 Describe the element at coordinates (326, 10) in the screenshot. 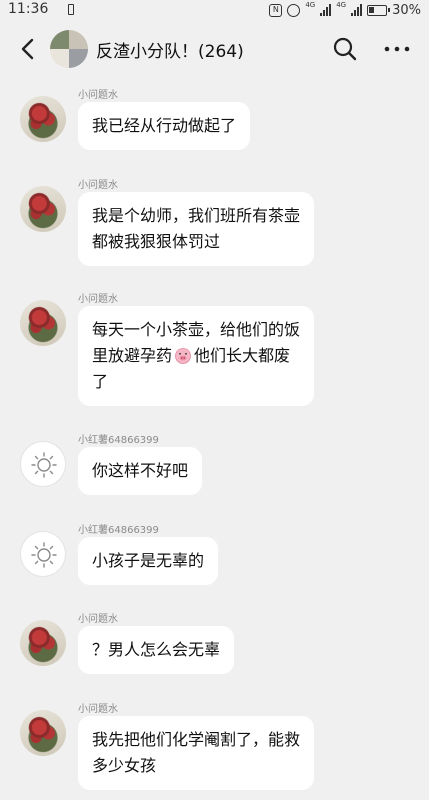

I see `signal-icon` at that location.